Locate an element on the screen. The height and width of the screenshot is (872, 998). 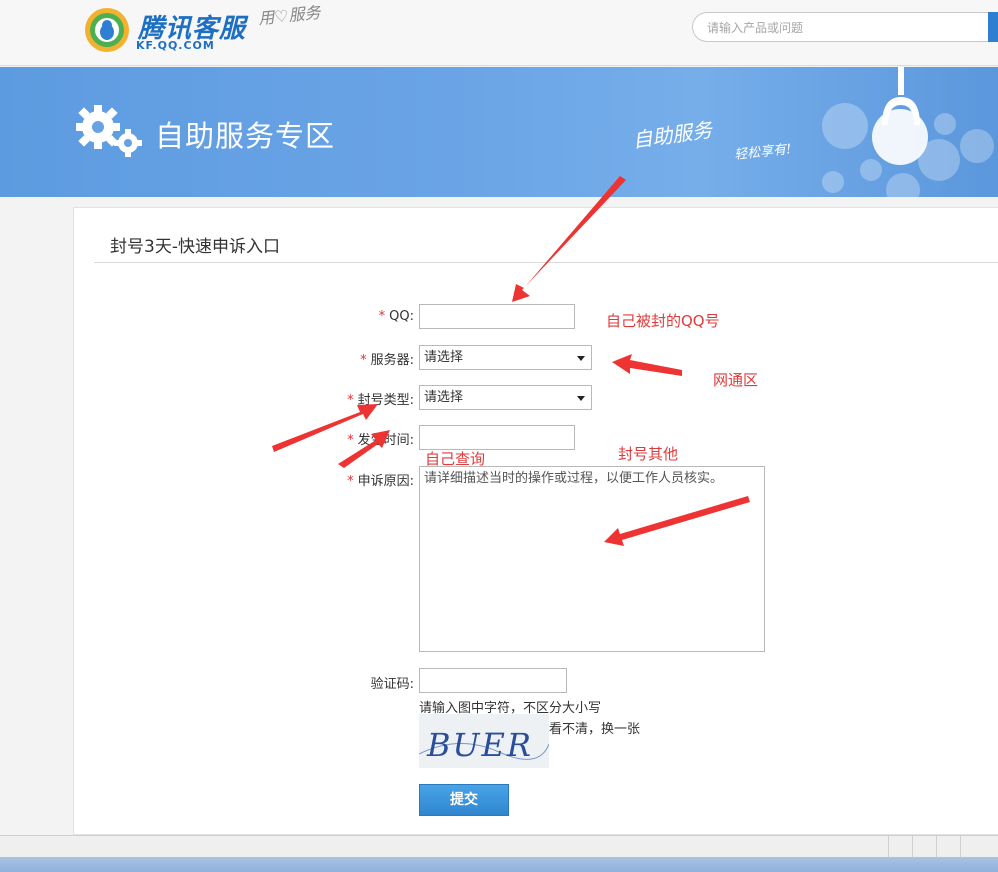
gear-bubble-icon is located at coordinates (945, 124).